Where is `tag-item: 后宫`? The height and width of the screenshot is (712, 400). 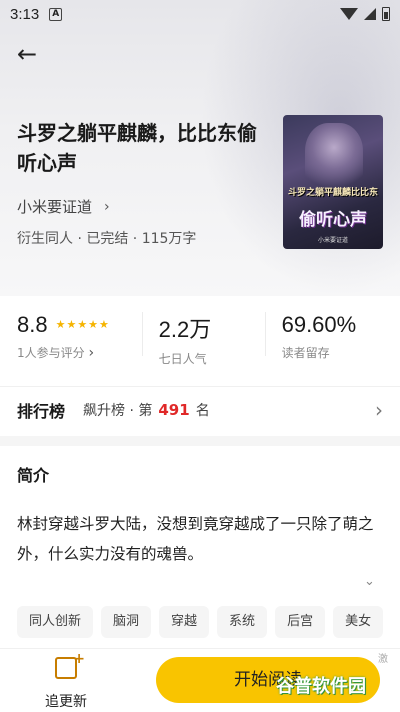
tag-item: 后宫 is located at coordinates (300, 622).